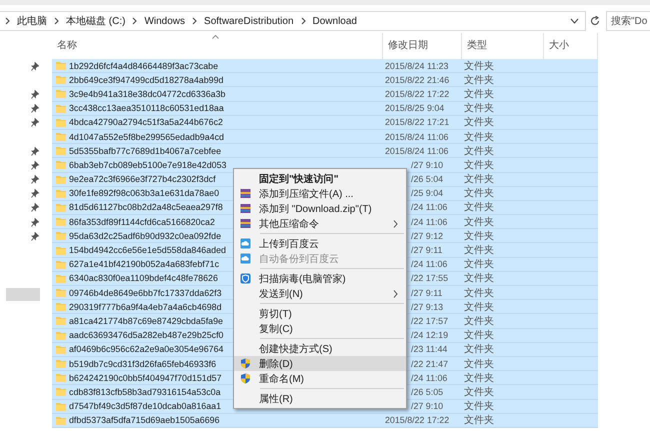 This screenshot has width=650, height=431. What do you see at coordinates (145, 391) in the screenshot?
I see `file-name: cdb83f813cfb58b3ad79316154a53c0a` at bounding box center [145, 391].